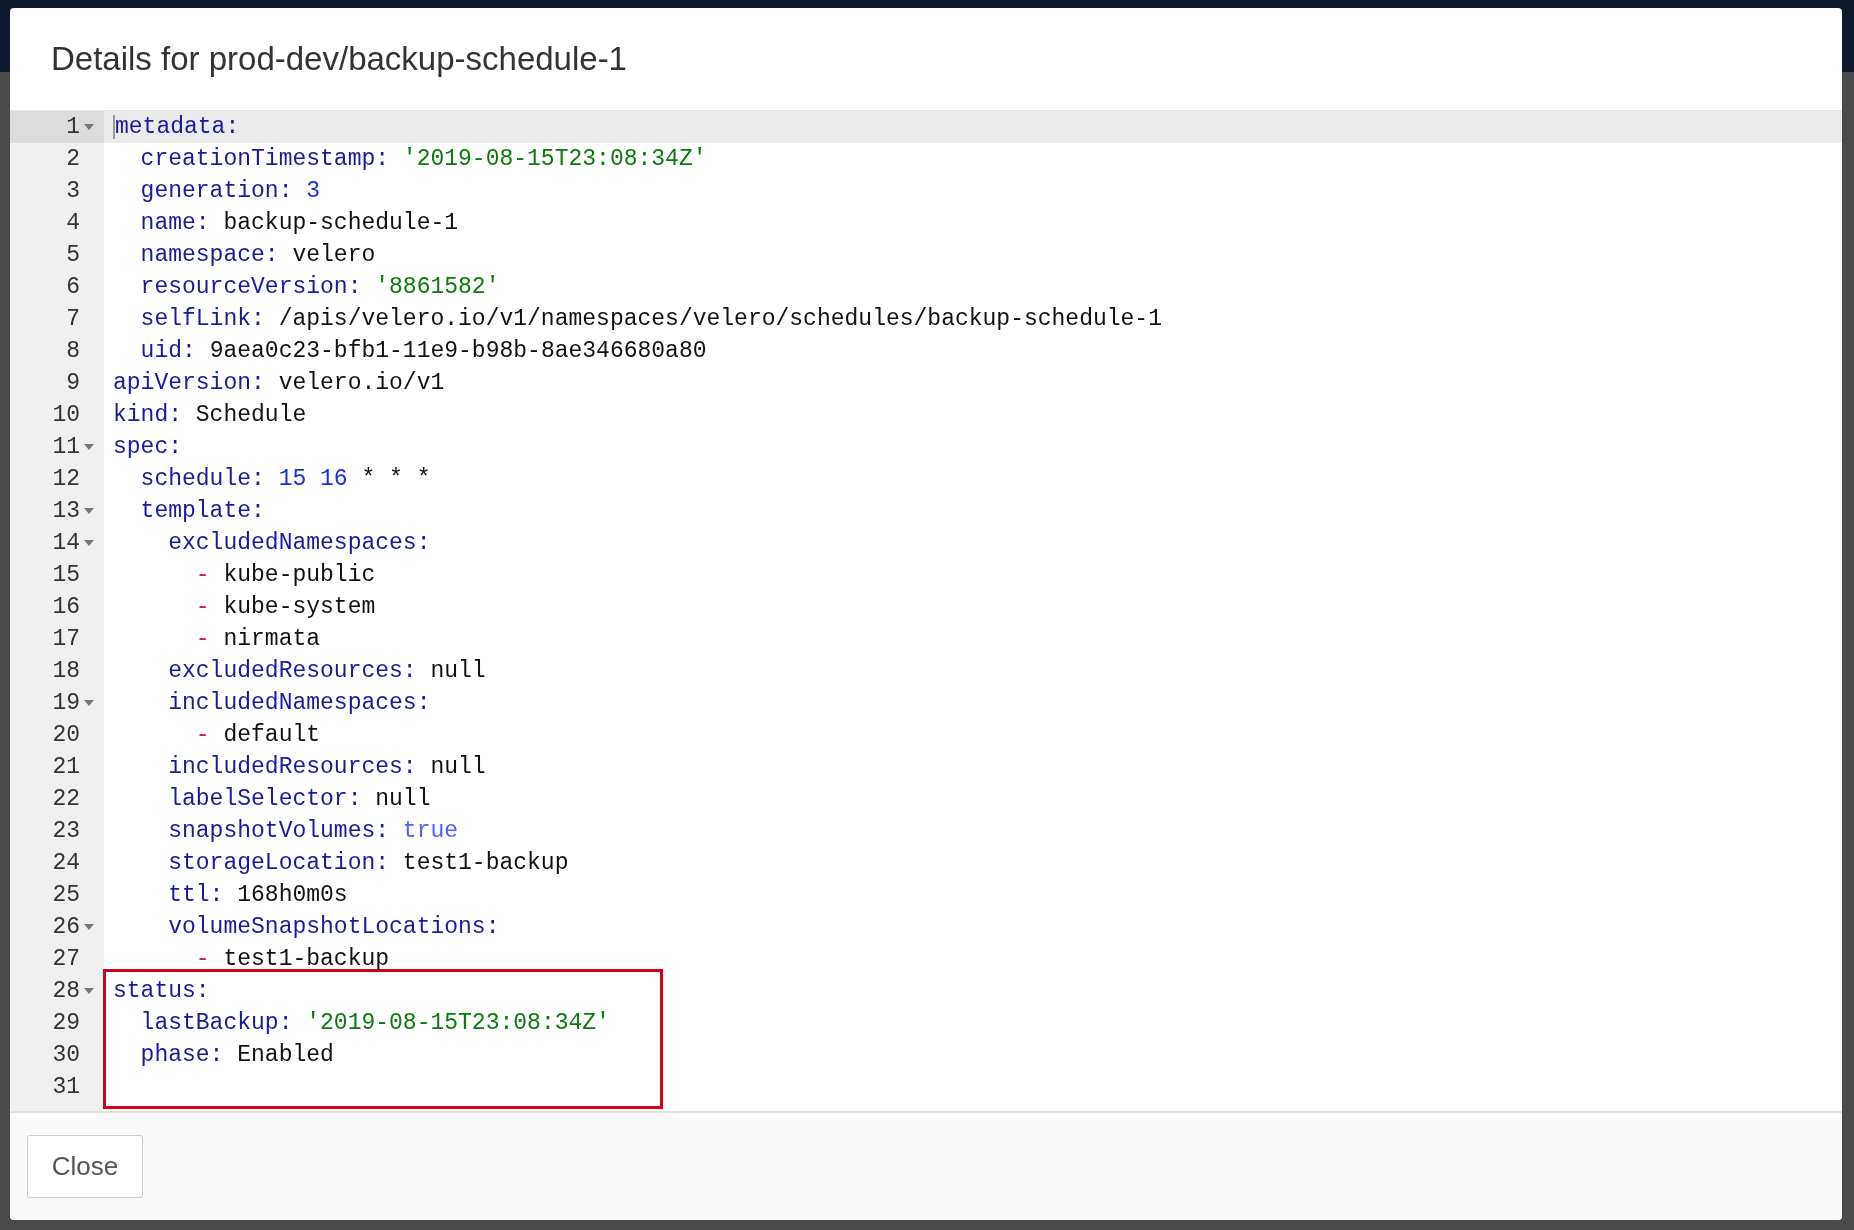 The image size is (1854, 1230). I want to click on line-number: 22, so click(66, 799).